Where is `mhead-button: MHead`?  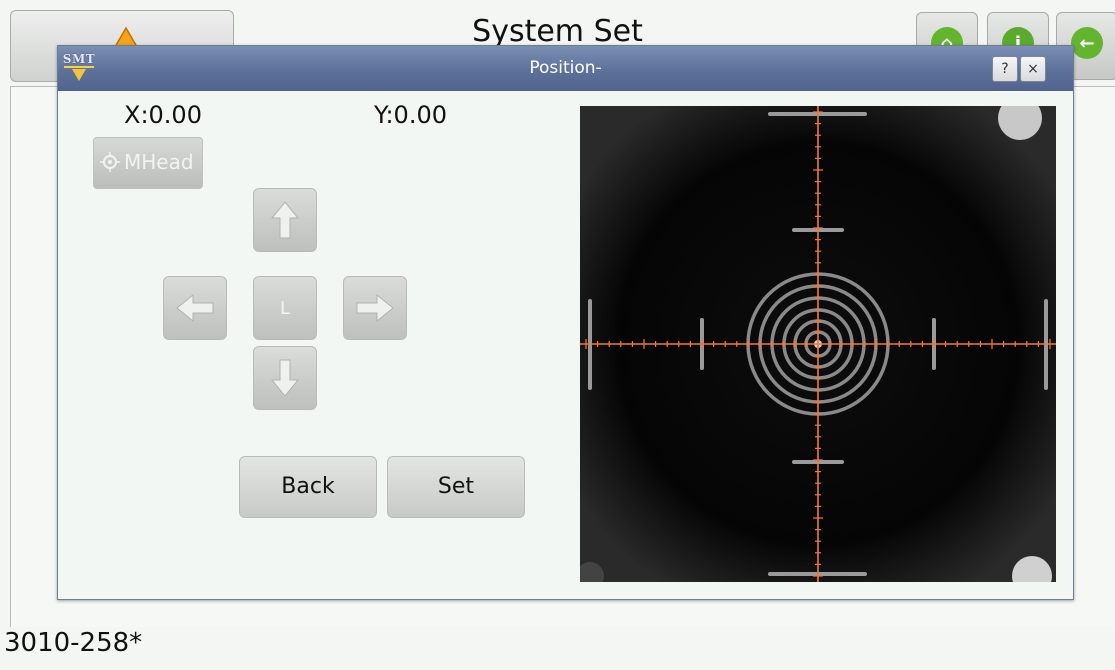 mhead-button: MHead is located at coordinates (148, 163).